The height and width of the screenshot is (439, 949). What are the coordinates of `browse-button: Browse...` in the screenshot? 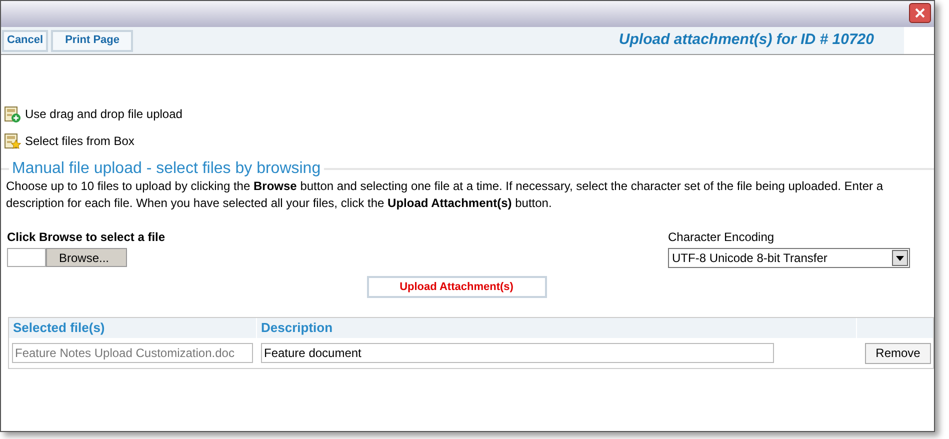 It's located at (86, 257).